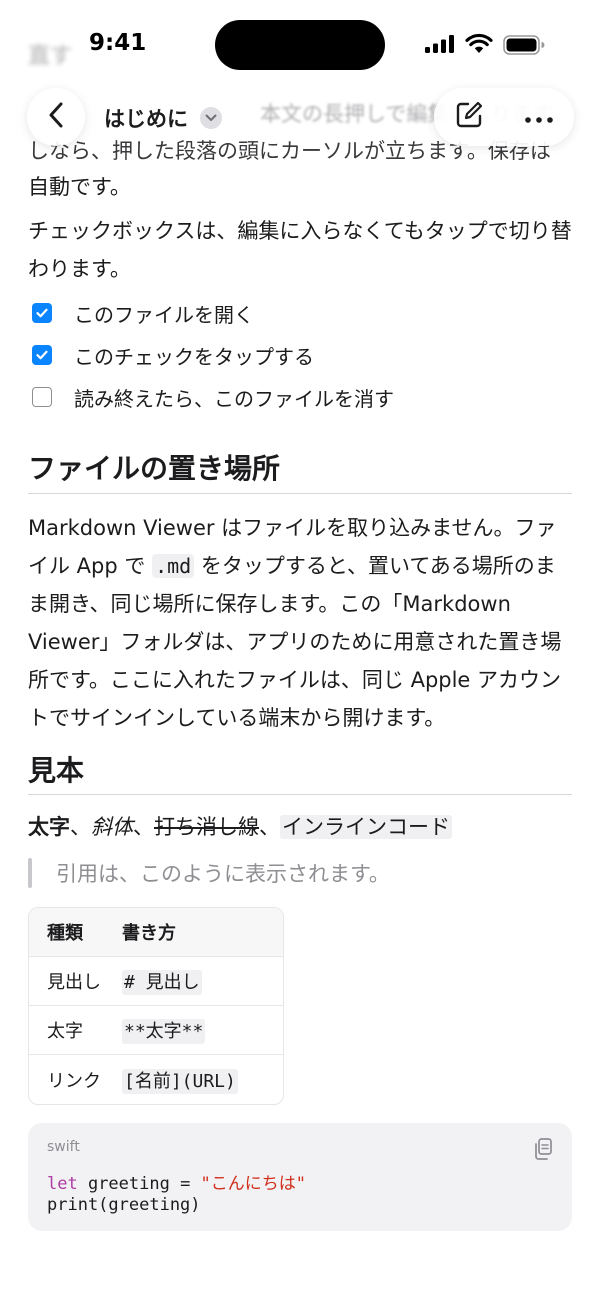 The height and width of the screenshot is (1304, 600). I want to click on table-cell: 見出し, so click(74, 982).